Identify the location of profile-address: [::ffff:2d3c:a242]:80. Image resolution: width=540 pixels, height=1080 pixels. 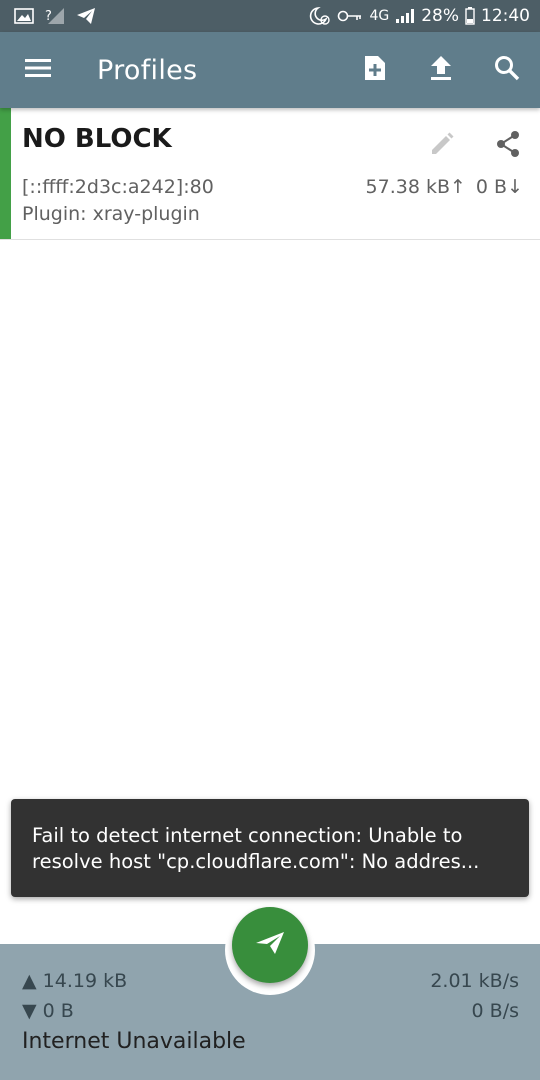
(118, 187).